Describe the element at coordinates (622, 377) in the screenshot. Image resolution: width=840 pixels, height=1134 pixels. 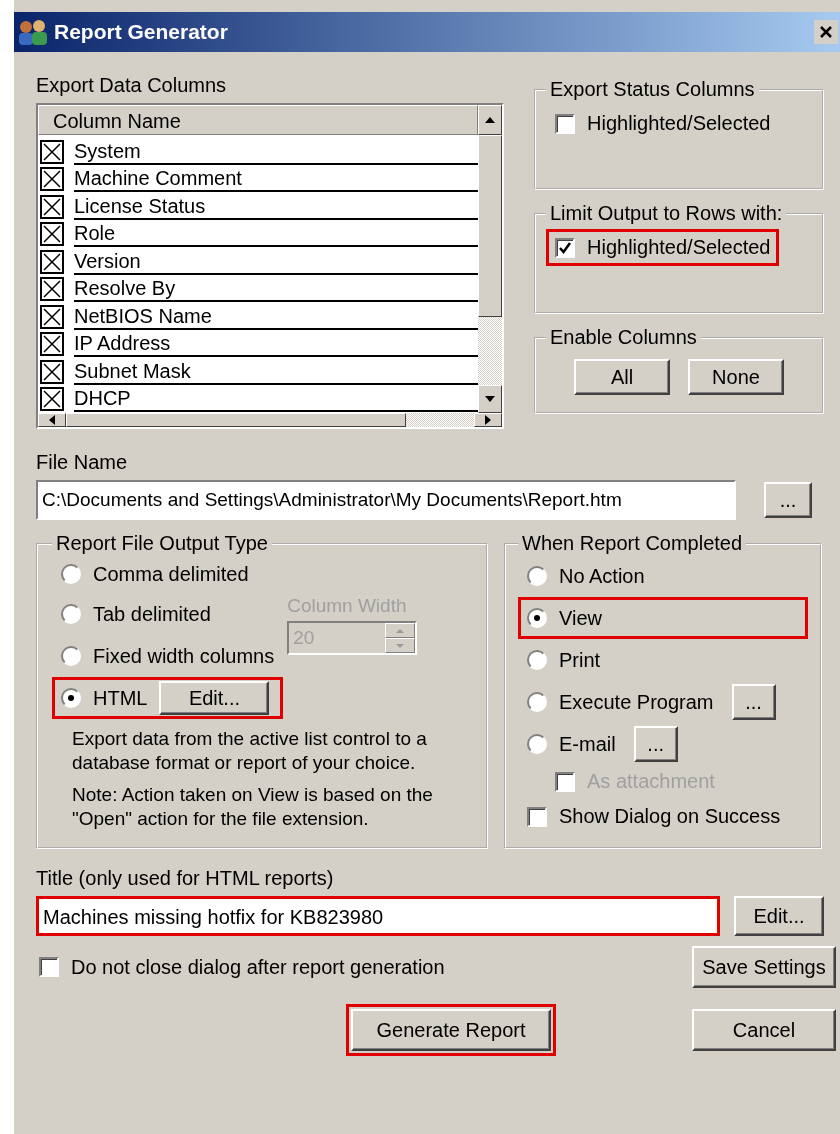
I see `enable-button: All` at that location.